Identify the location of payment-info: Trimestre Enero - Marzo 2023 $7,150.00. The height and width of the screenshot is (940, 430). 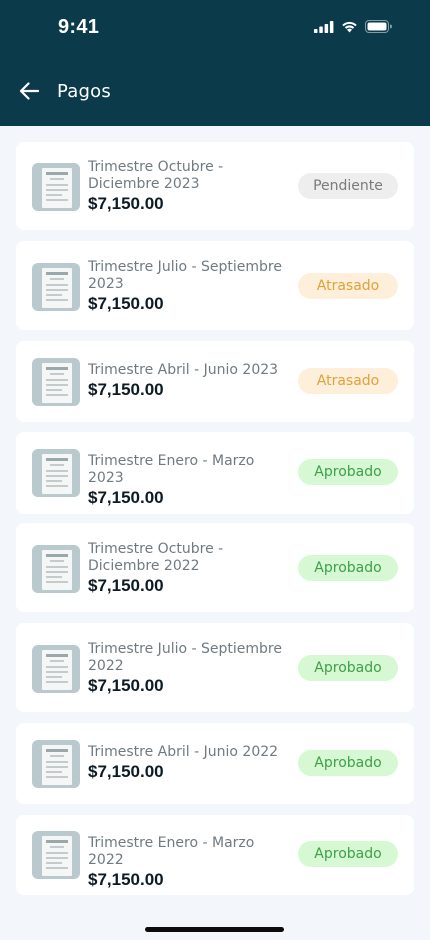
(190, 480).